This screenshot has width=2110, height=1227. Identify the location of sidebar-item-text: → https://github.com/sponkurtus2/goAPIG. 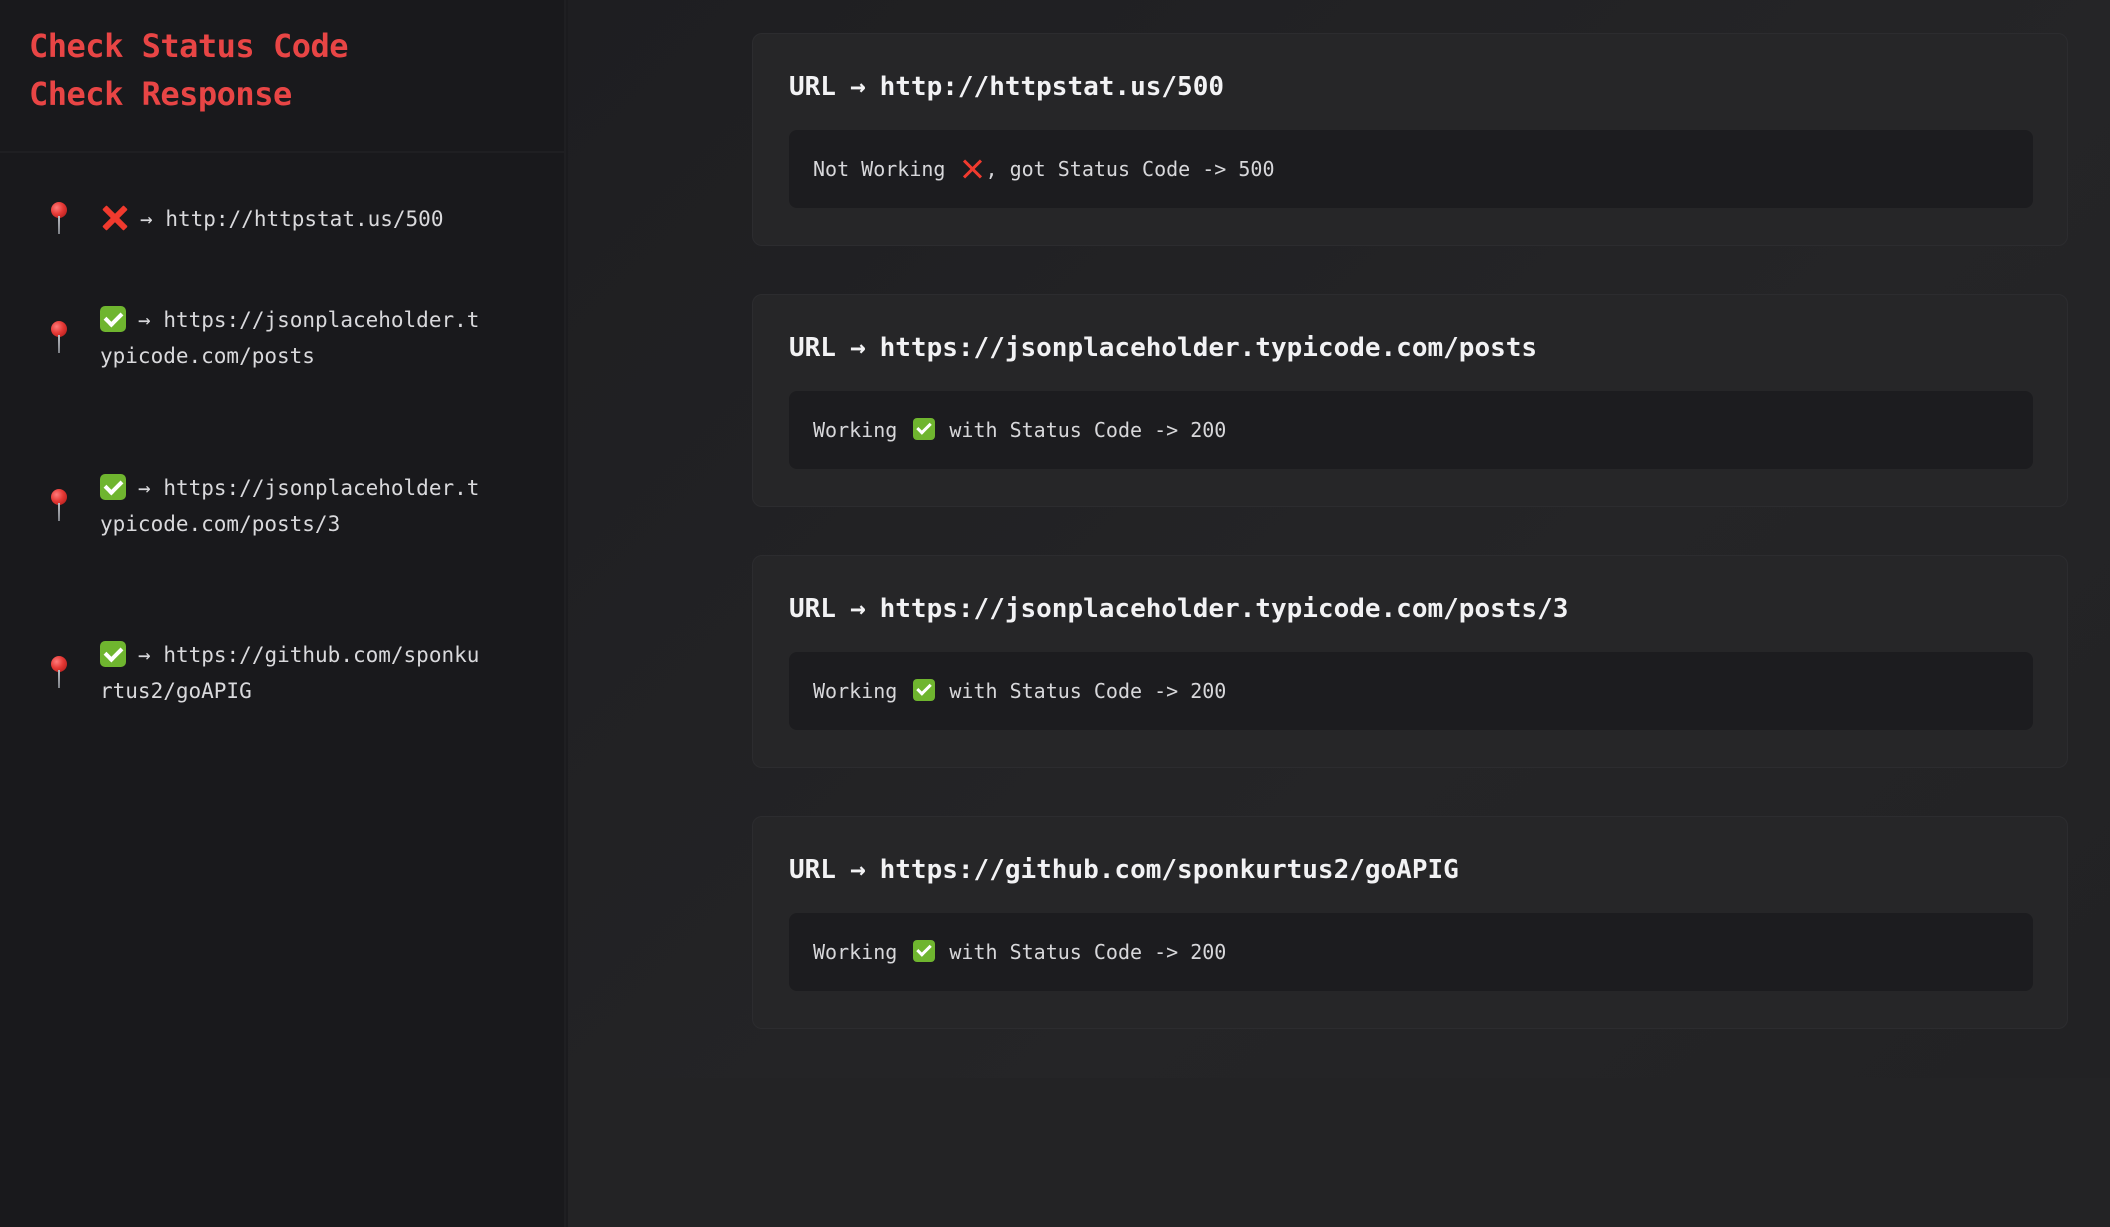
(290, 673).